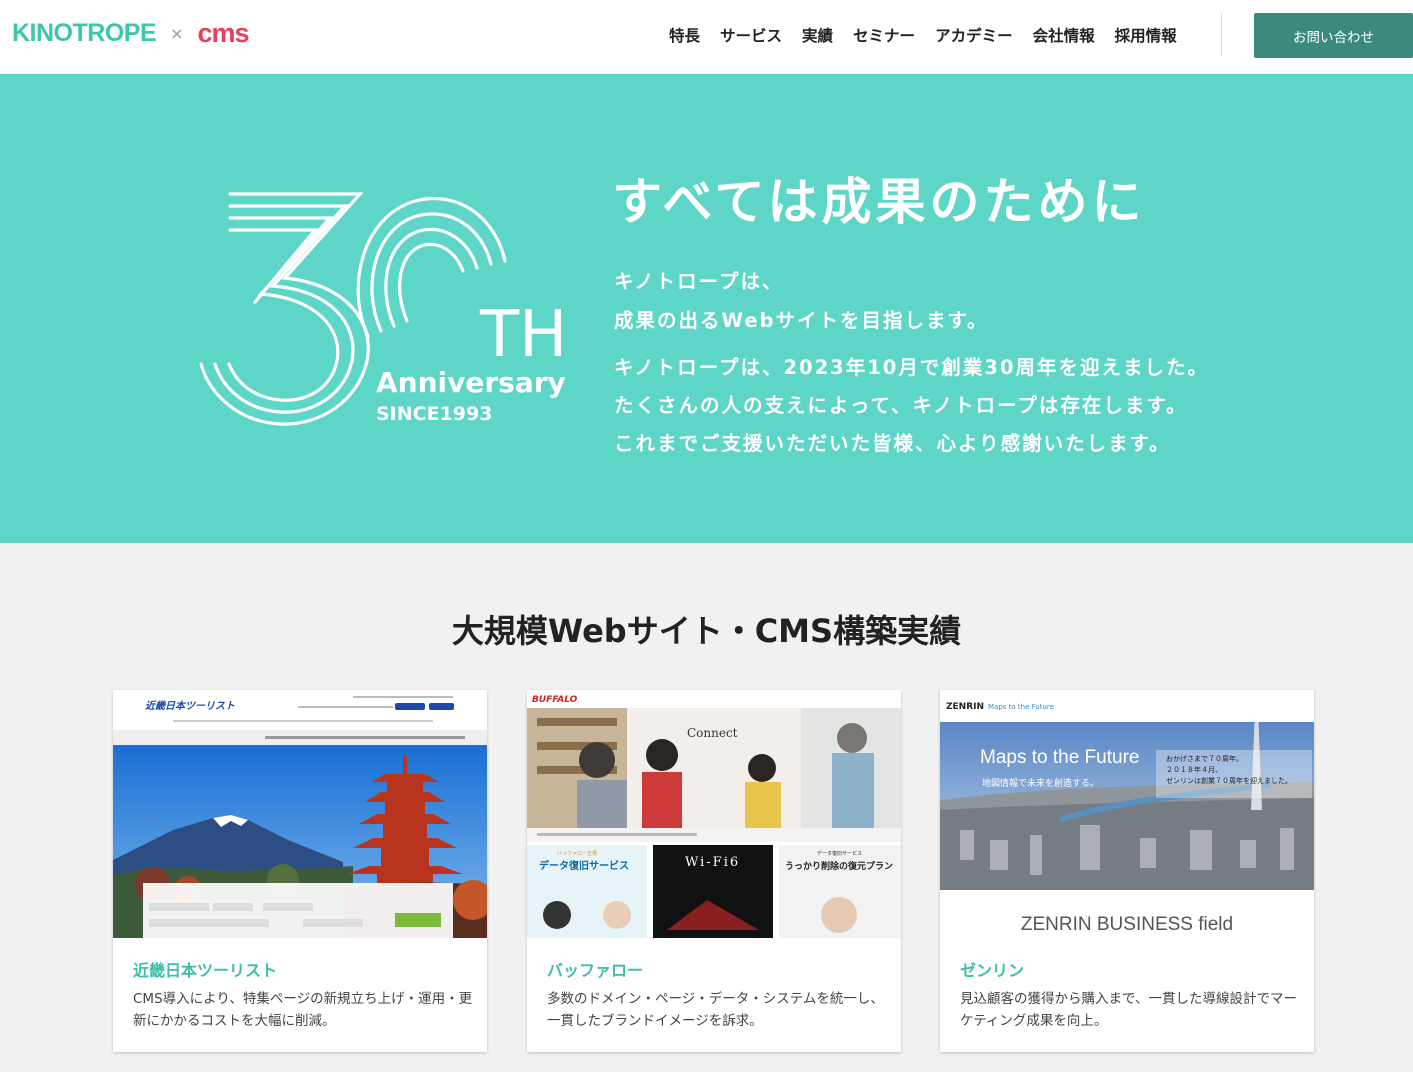 This screenshot has height=1072, width=1413. Describe the element at coordinates (1128, 1010) in the screenshot. I see `work-card-description: 見込顧客の獲得から購入まで、一貫した導線設計でマーケティング成果を向上。` at that location.